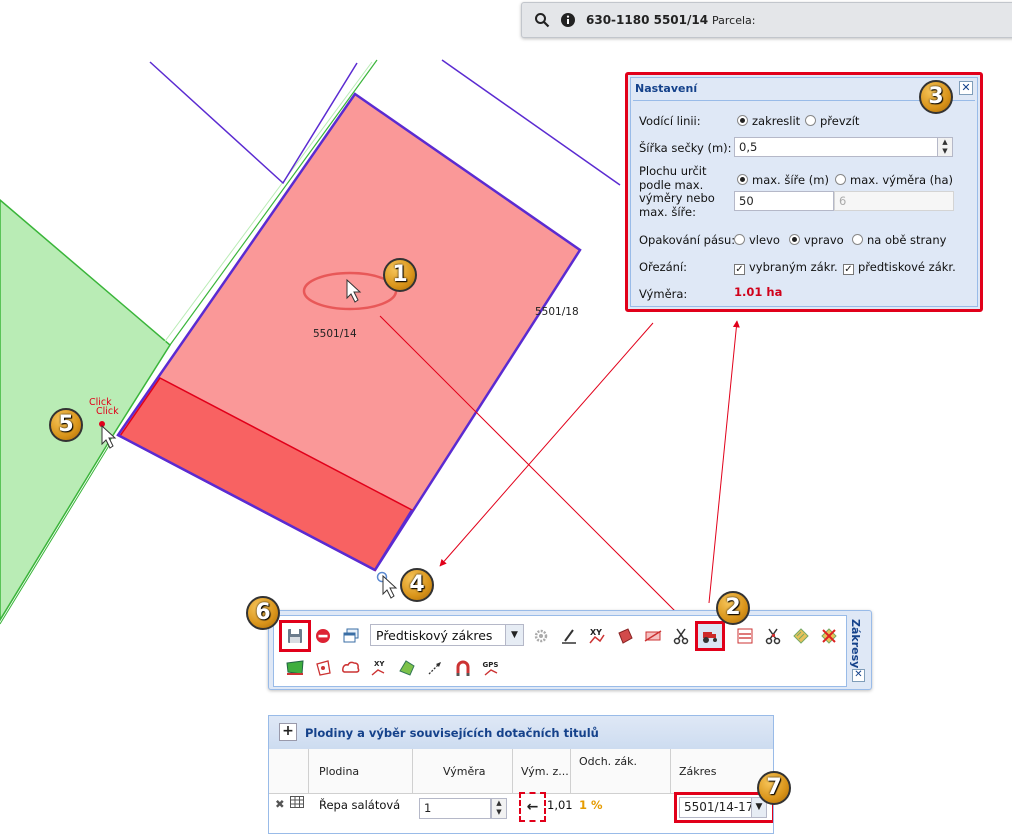 The height and width of the screenshot is (834, 1012). Describe the element at coordinates (542, 20) in the screenshot. I see `search-icon` at that location.